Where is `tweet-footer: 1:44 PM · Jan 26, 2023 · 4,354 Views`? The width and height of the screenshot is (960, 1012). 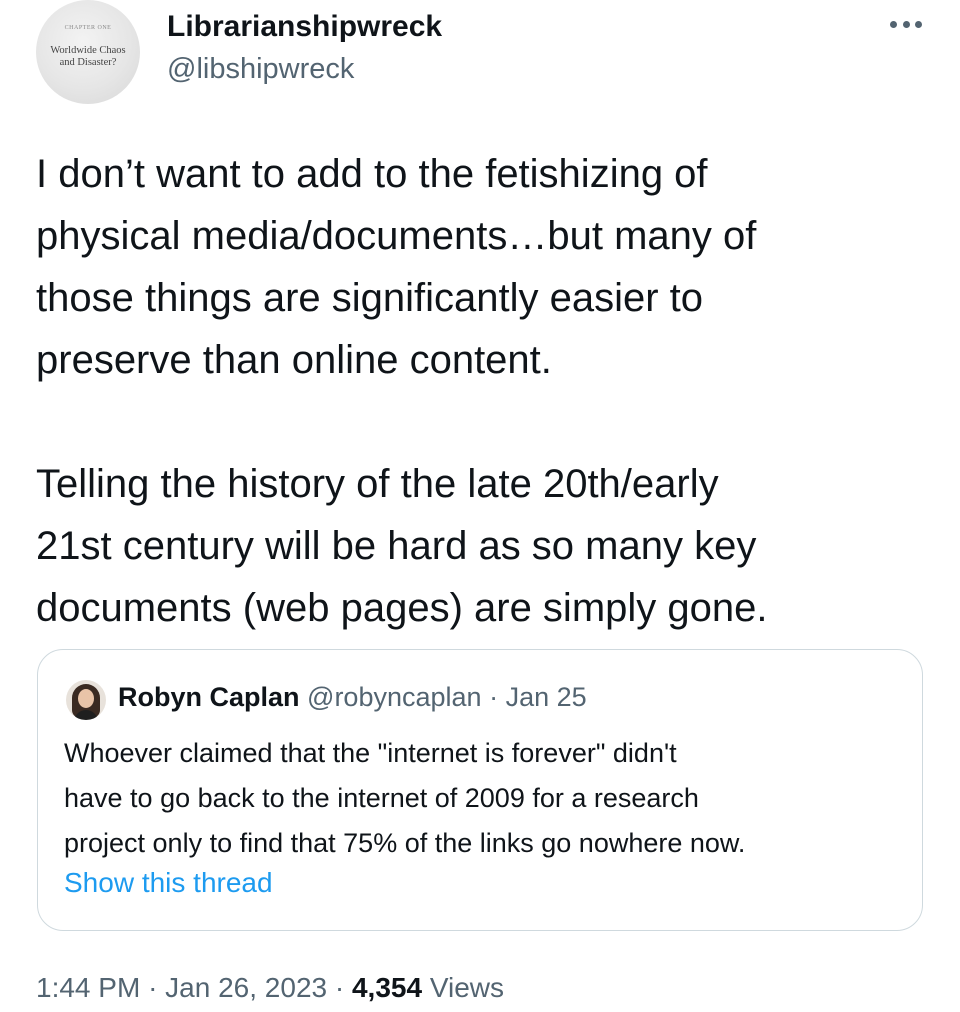
tweet-footer: 1:44 PM · Jan 26, 2023 · 4,354 Views is located at coordinates (270, 988).